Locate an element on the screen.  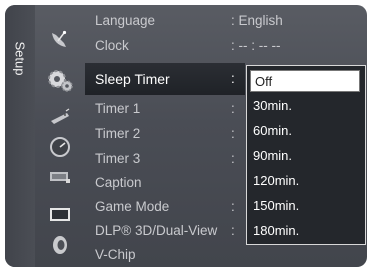
menu-item-caption: Caption is located at coordinates (118, 182).